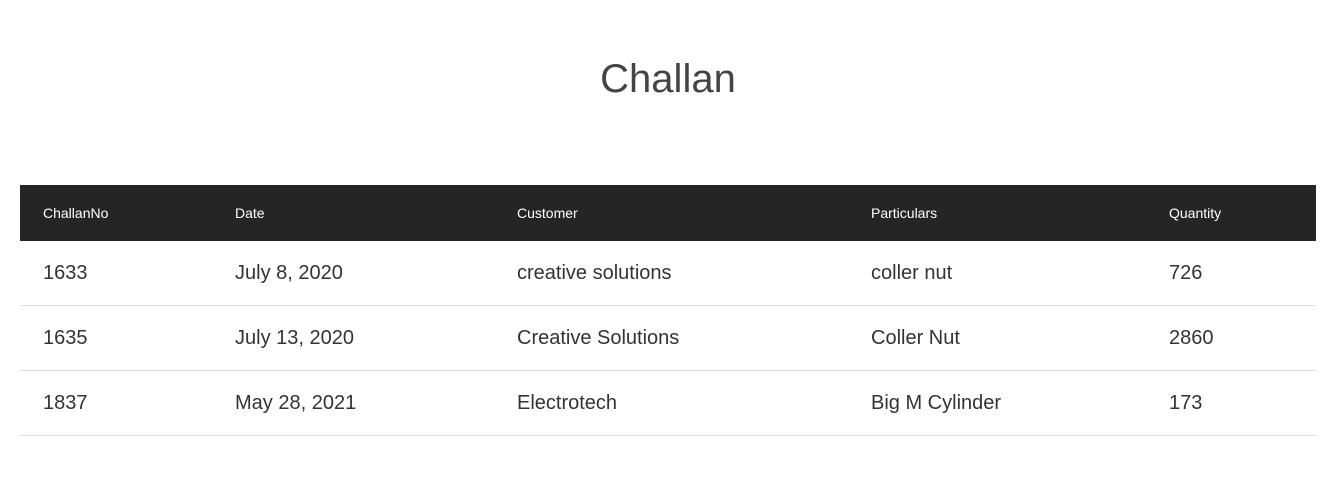  I want to click on cell-quantity: 173, so click(1231, 403).